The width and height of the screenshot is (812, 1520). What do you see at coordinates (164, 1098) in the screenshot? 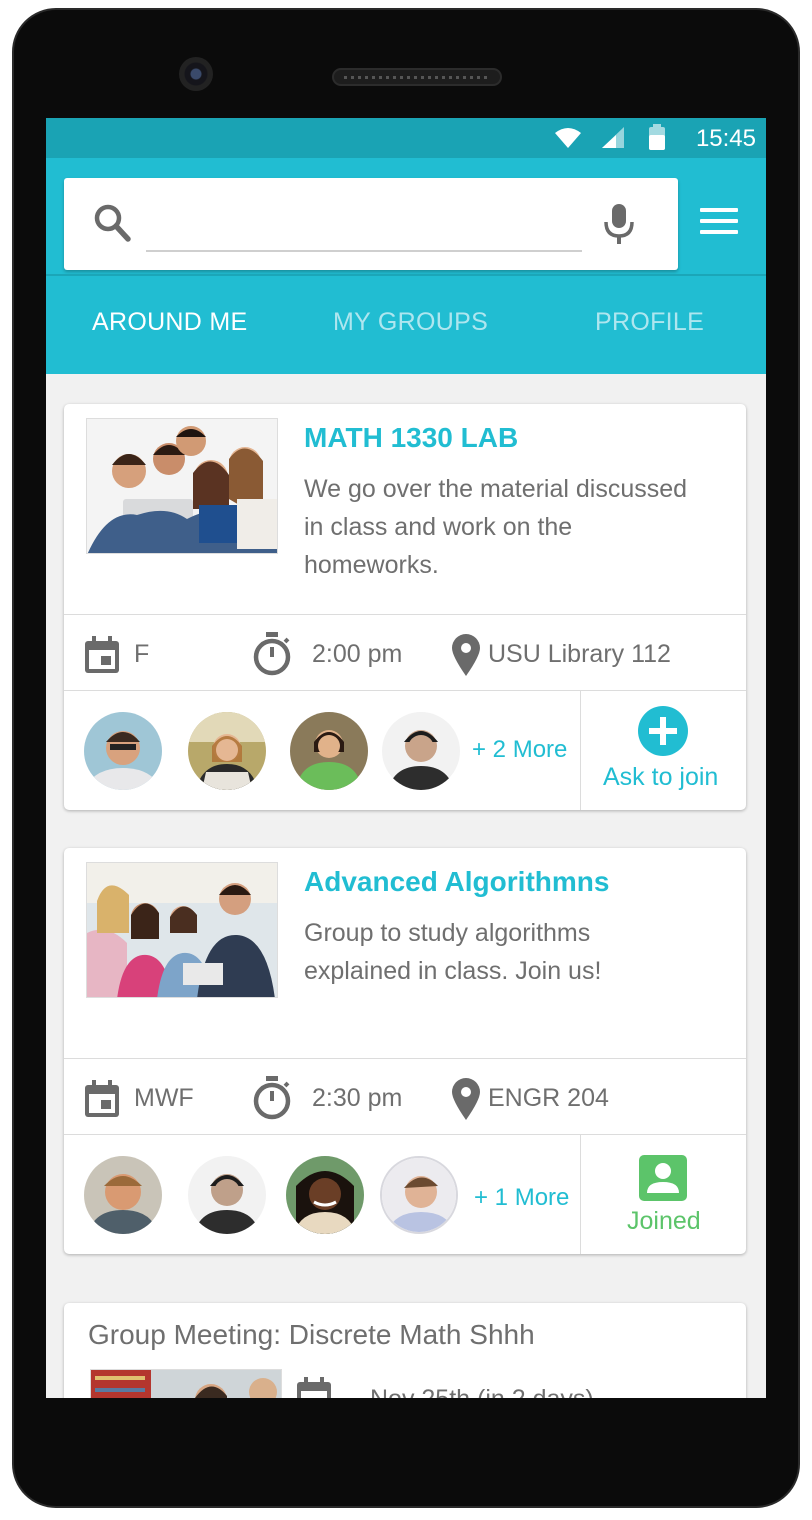
I see `group-days: MWF` at bounding box center [164, 1098].